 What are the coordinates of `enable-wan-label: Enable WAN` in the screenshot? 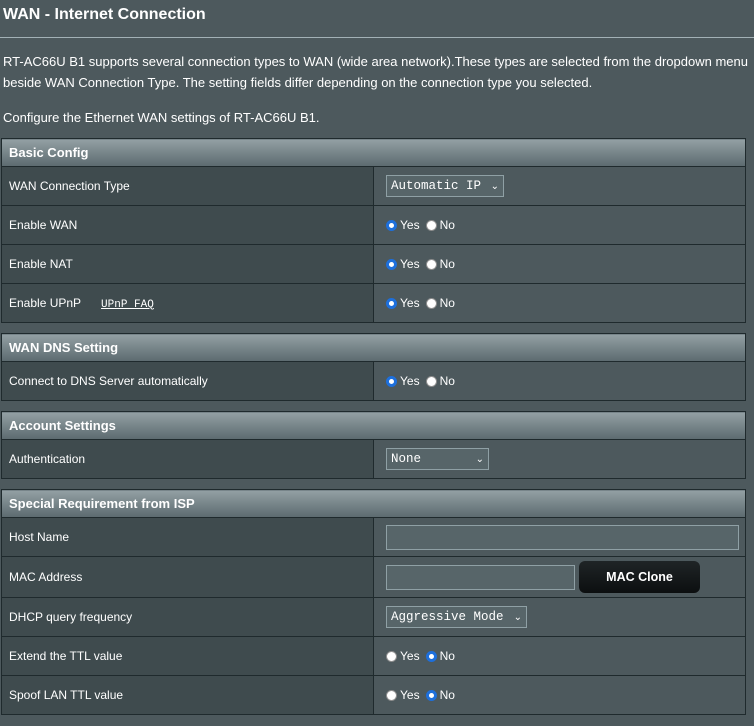 It's located at (187, 225).